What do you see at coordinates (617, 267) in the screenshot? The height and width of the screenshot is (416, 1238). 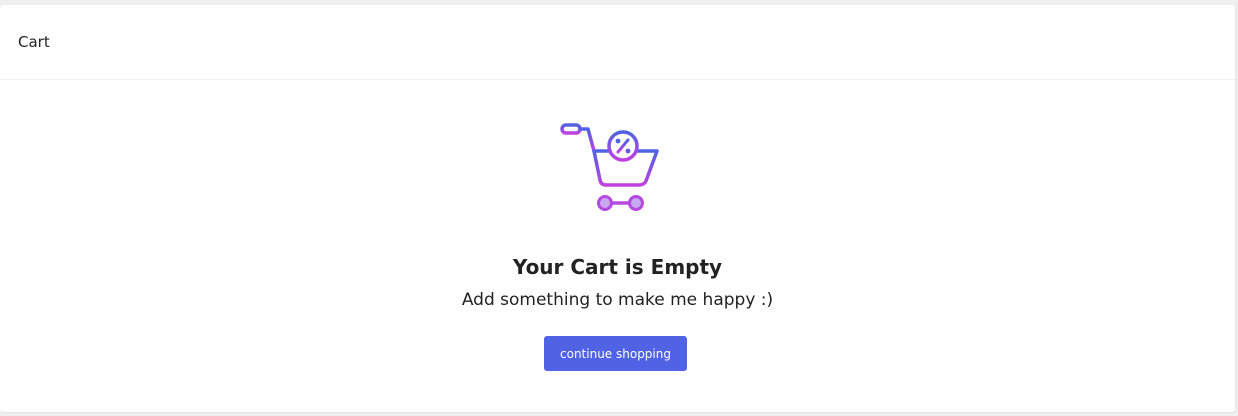 I see `empty-cart-title: Your Cart is Empty` at bounding box center [617, 267].